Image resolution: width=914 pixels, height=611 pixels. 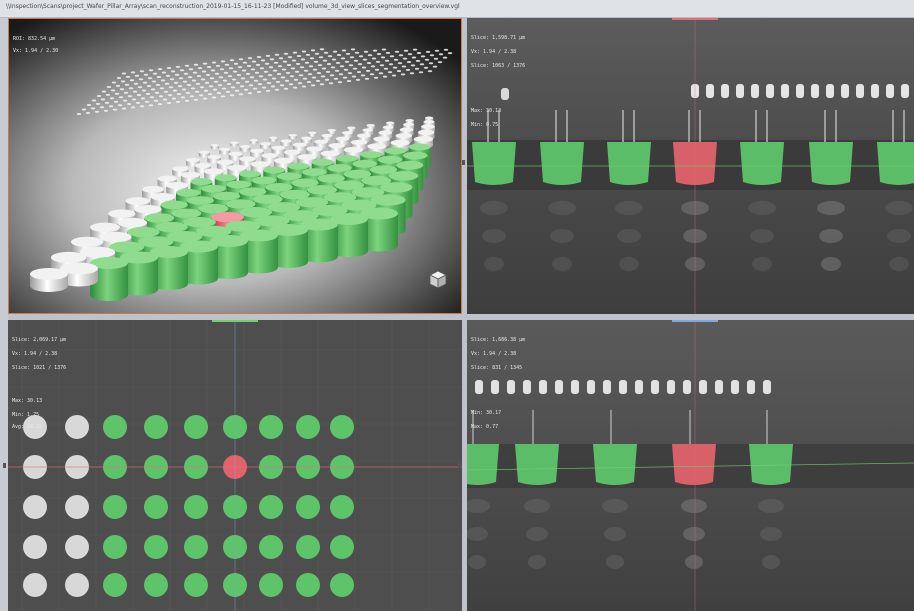 What do you see at coordinates (438, 279) in the screenshot?
I see `cube-icon` at bounding box center [438, 279].